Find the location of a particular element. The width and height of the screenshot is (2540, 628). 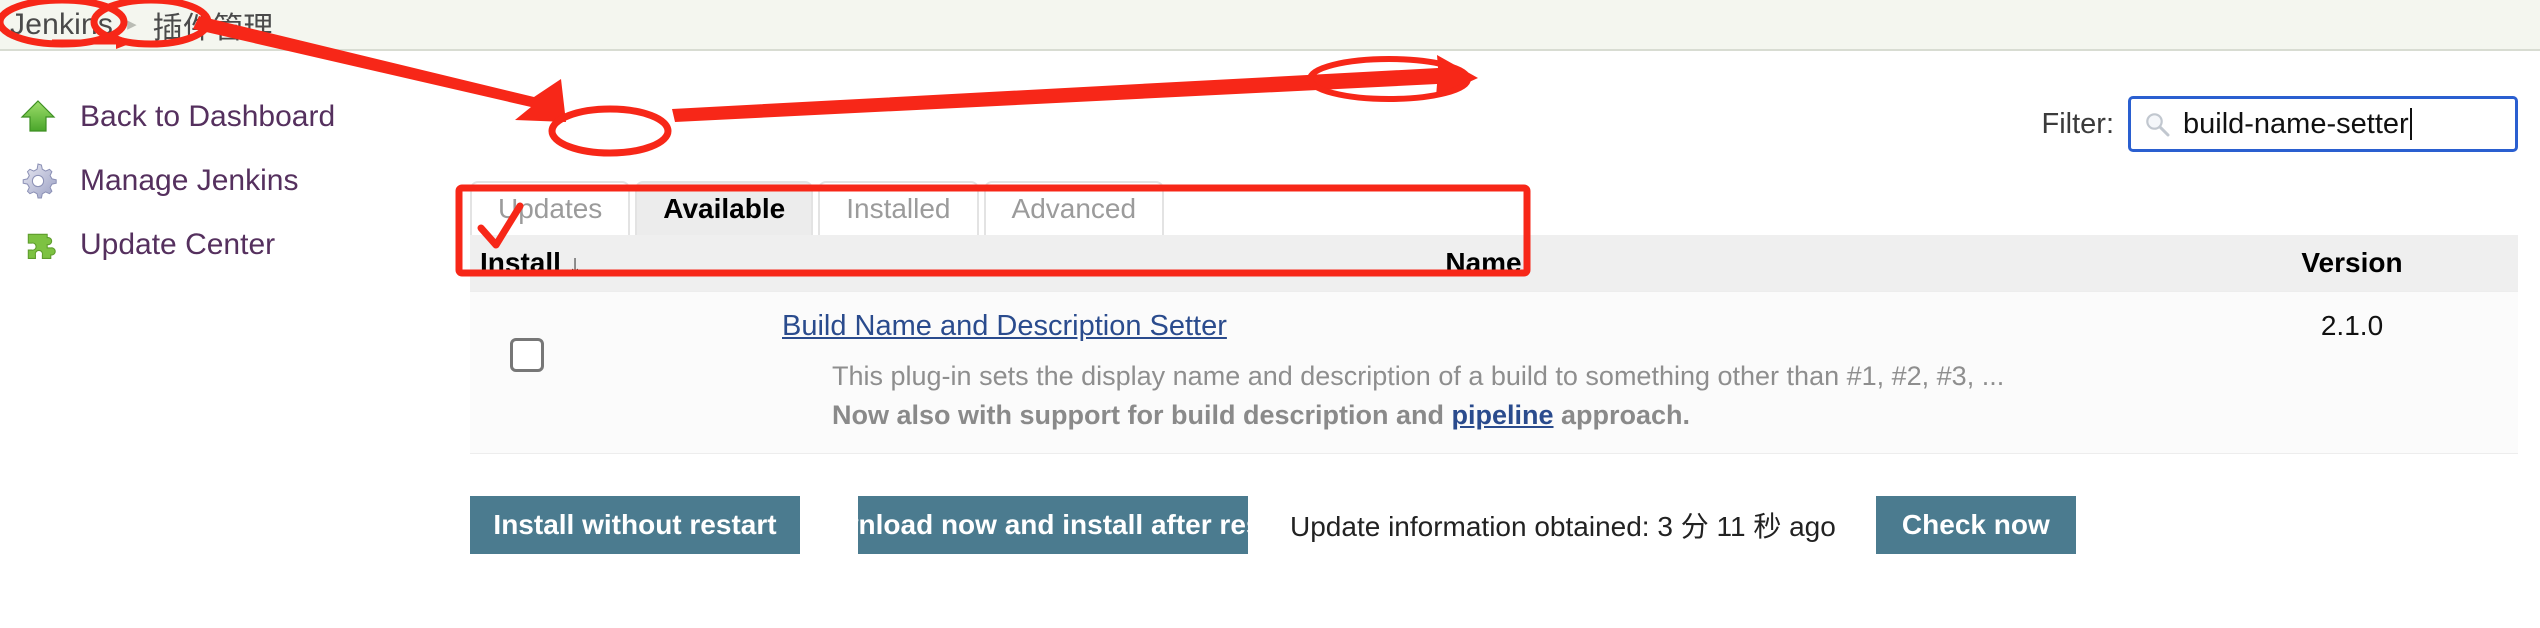

plugin-name-link: Build Name and Description Setter is located at coordinates (1004, 326).